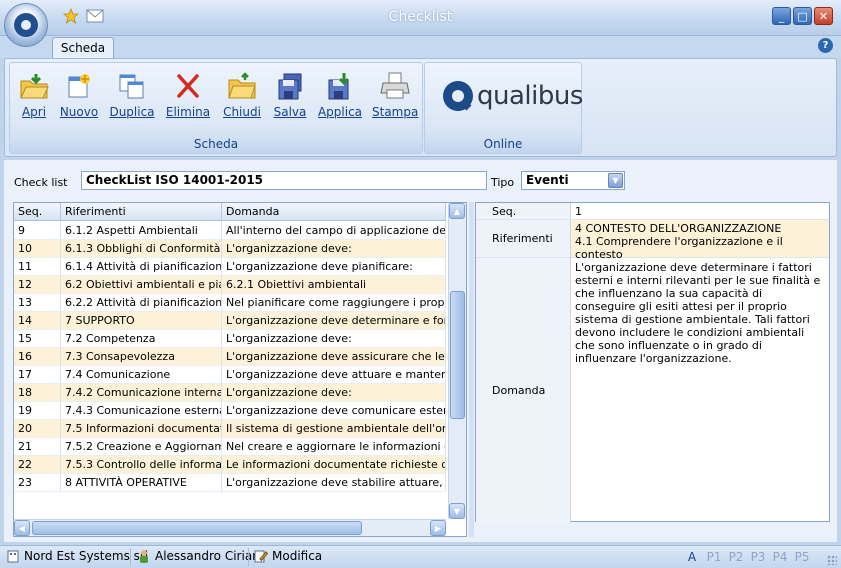 Image resolution: width=841 pixels, height=568 pixels. What do you see at coordinates (457, 355) in the screenshot?
I see `vertical-scroll-thumb` at bounding box center [457, 355].